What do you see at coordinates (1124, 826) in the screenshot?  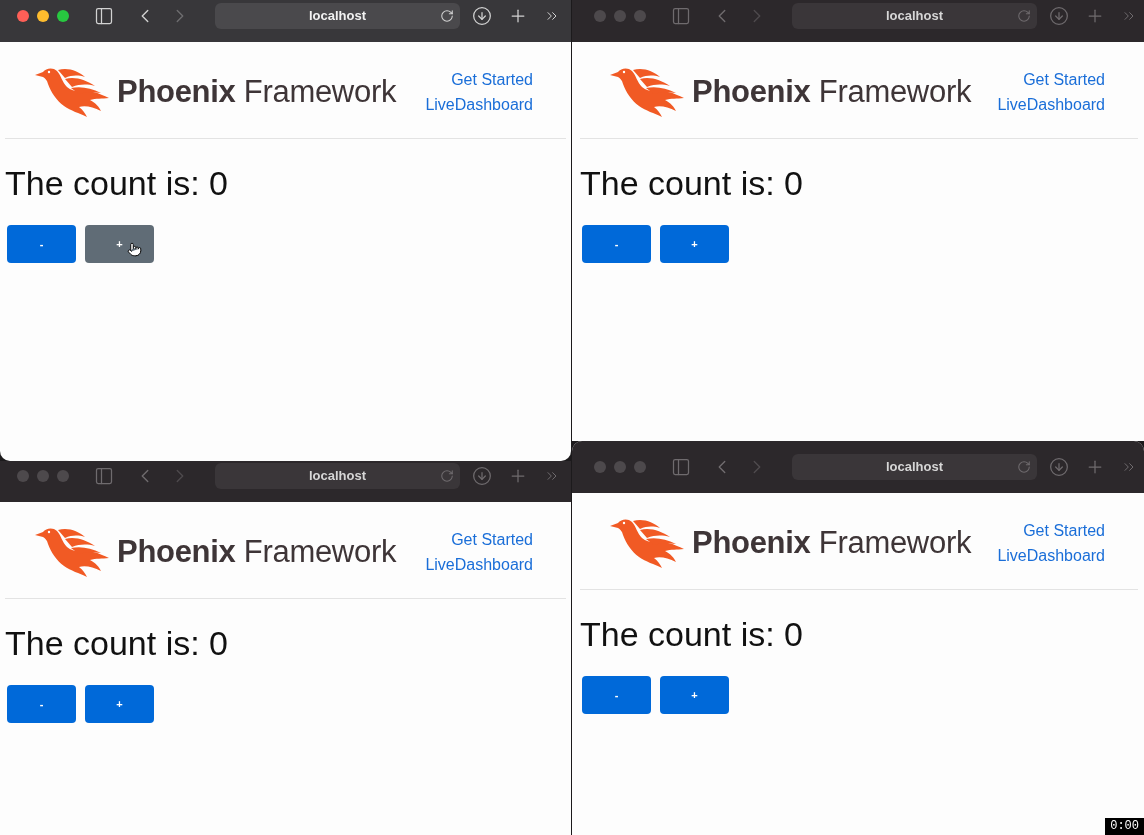 I see `recording-timer: 0:00` at bounding box center [1124, 826].